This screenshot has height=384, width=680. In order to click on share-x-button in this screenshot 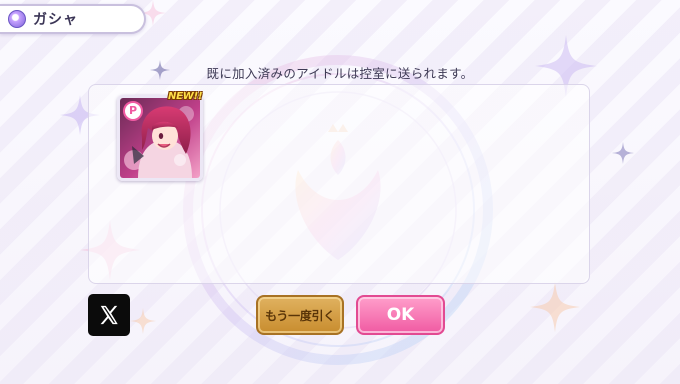, I will do `click(109, 315)`.